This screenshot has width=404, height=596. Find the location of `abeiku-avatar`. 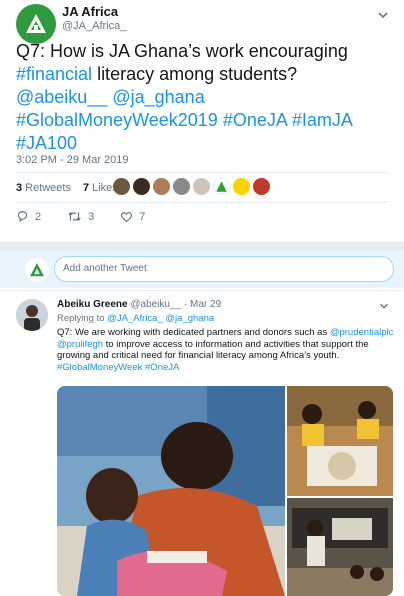

abeiku-avatar is located at coordinates (32, 315).